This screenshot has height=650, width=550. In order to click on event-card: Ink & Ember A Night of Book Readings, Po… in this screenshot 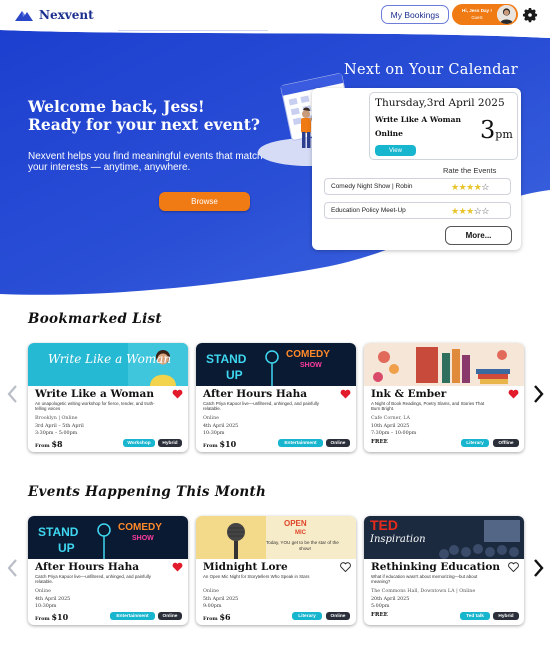, I will do `click(444, 397)`.